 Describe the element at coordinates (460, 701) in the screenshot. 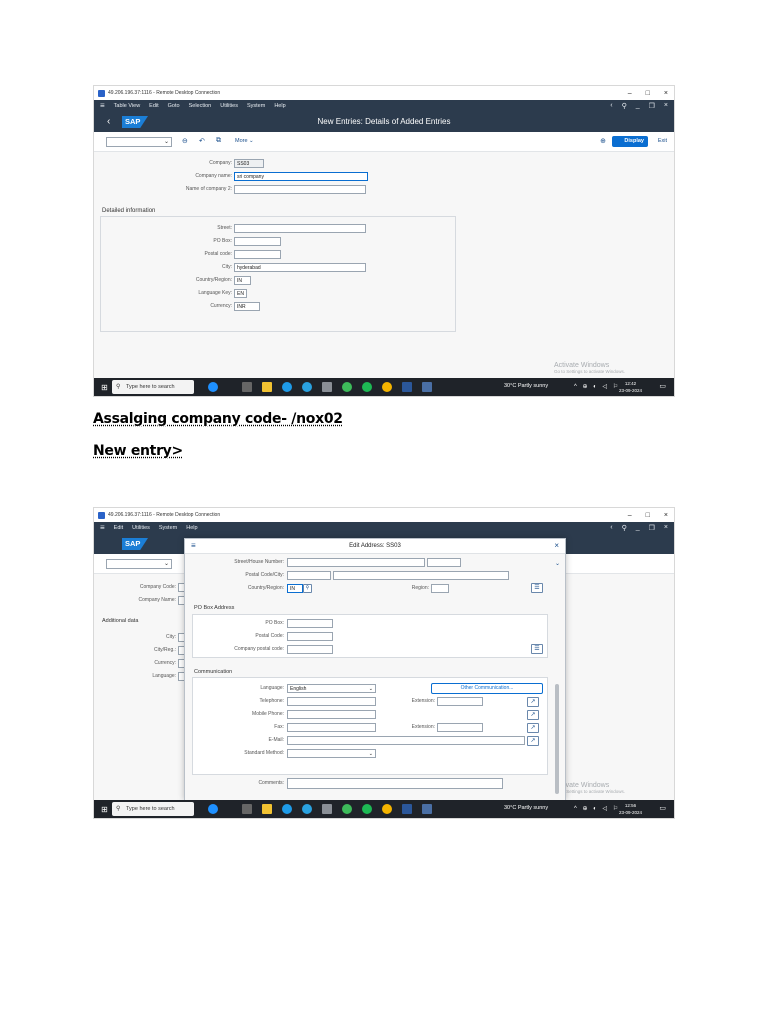

I see `extension-field` at that location.